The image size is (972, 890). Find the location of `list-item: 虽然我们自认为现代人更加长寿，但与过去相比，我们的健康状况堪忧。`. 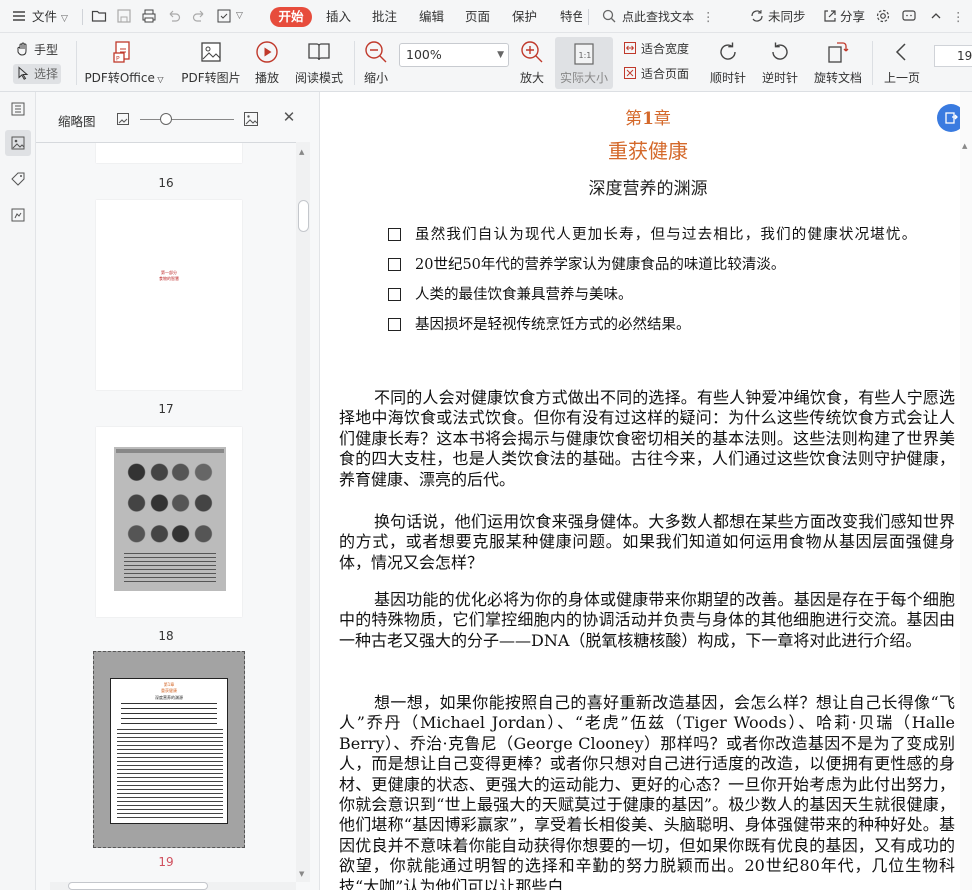

list-item: 虽然我们自认为现代人更加长寿，但与过去相比，我们的健康状况堪忧。 is located at coordinates (653, 235).